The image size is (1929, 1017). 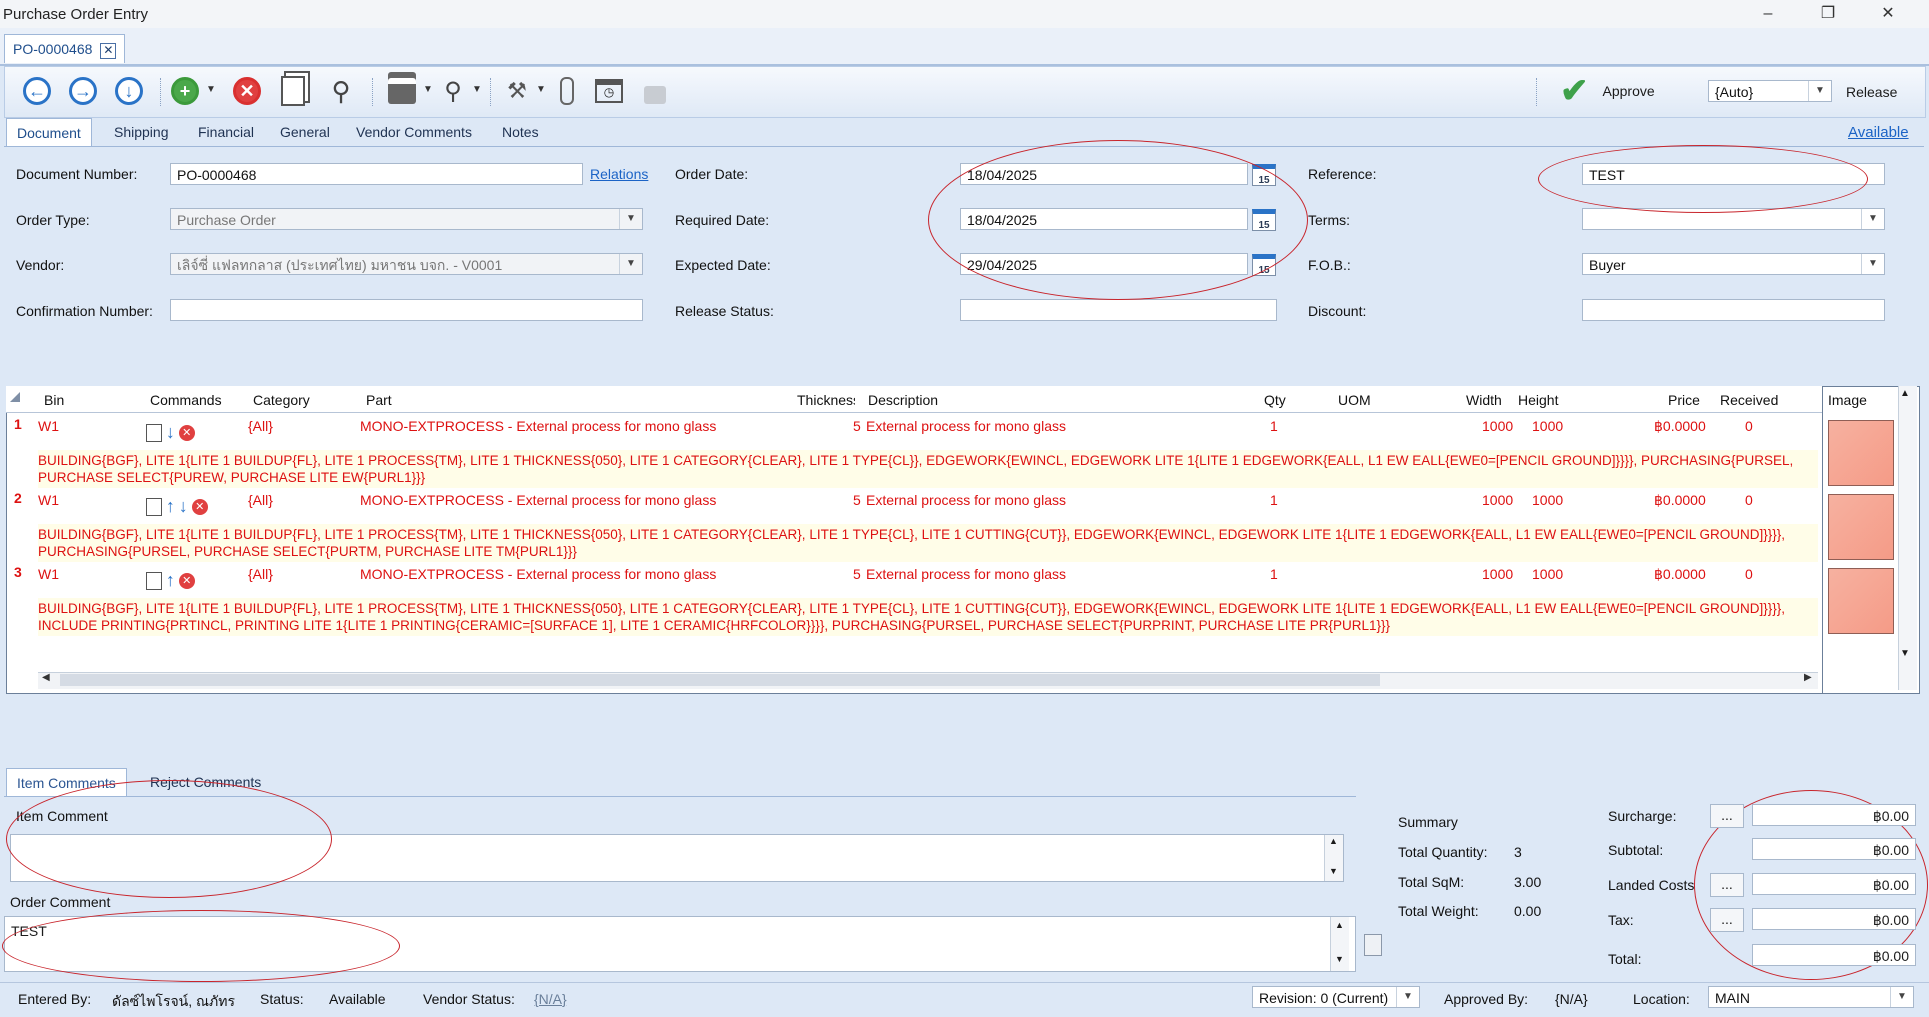 I want to click on document-number-field: PO-0000468, so click(x=376, y=174).